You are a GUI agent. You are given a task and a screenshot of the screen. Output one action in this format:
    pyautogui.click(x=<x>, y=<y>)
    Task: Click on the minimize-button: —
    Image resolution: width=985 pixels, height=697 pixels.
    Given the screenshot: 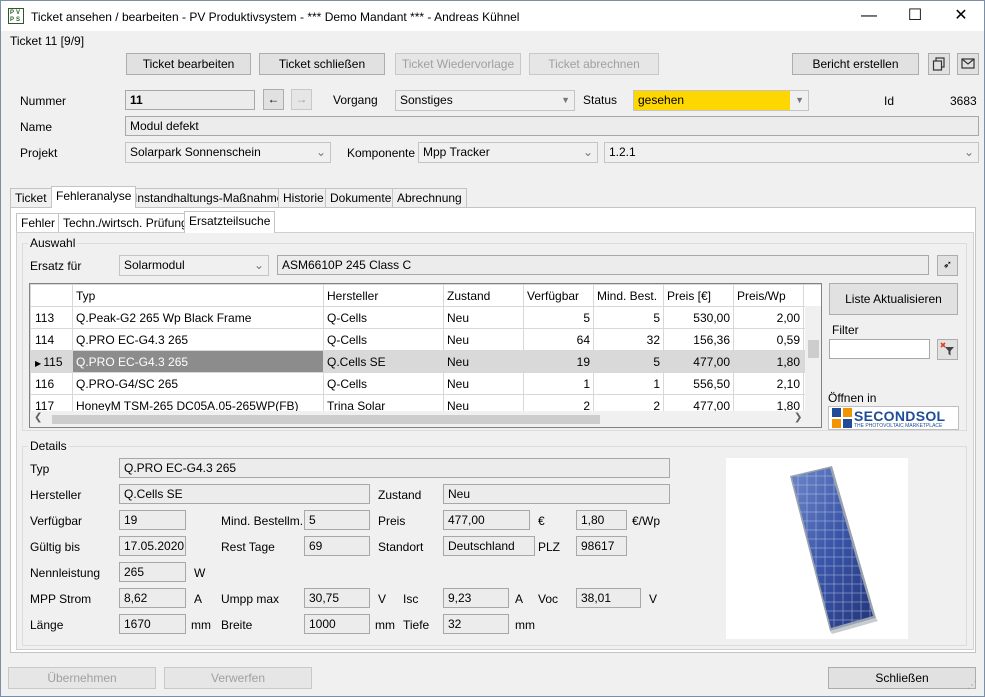 What is the action you would take?
    pyautogui.click(x=869, y=16)
    